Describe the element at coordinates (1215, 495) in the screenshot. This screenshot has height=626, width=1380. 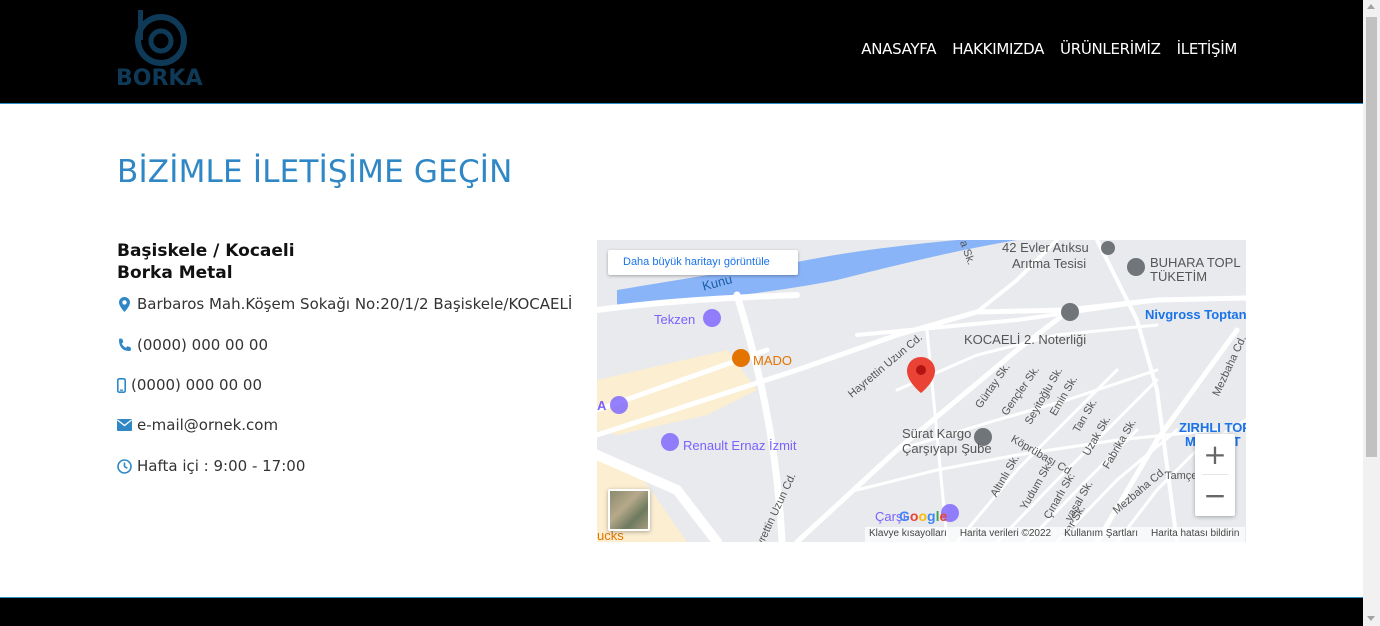
I see `zoom-out-button: −` at that location.